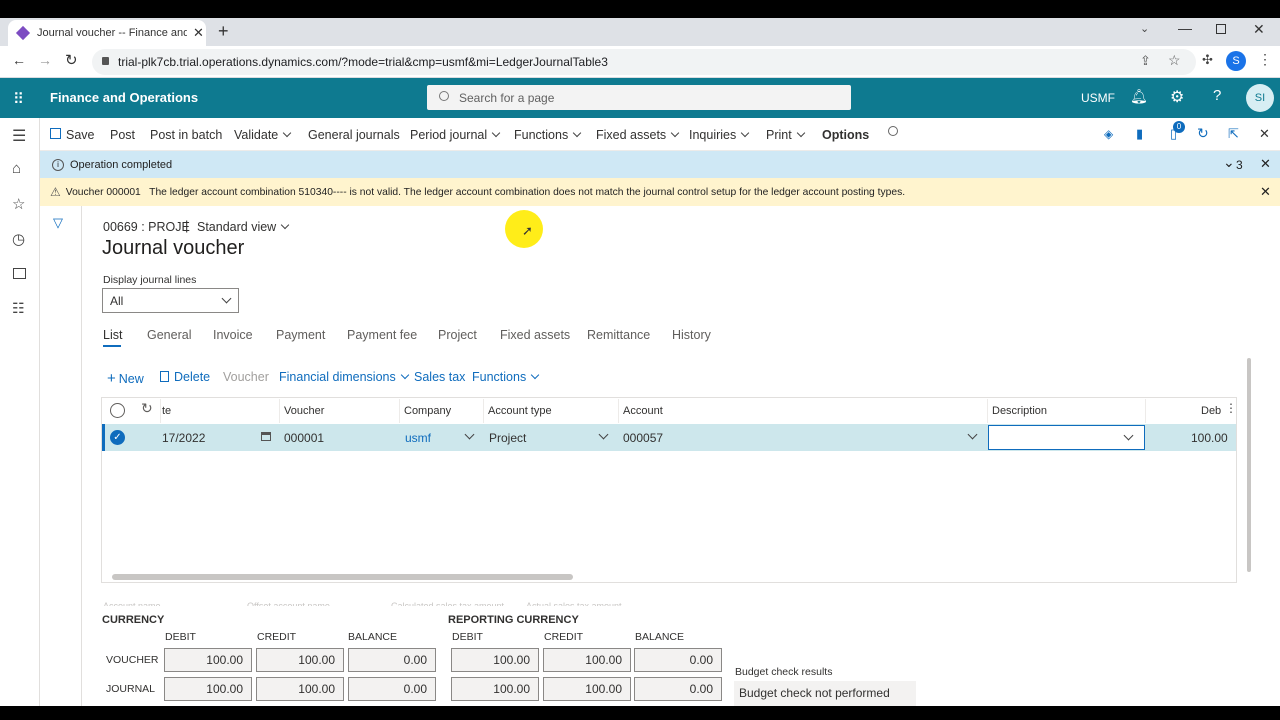 The width and height of the screenshot is (1280, 720). I want to click on display-journal-lines-label: Display journal lines, so click(150, 280).